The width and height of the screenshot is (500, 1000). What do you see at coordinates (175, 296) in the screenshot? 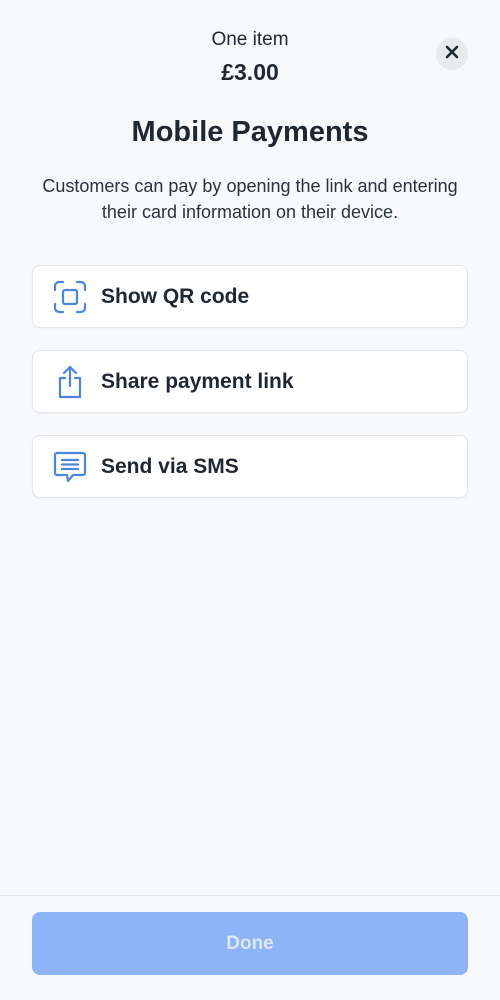
I see `show-qr-code-label: Show QR code` at bounding box center [175, 296].